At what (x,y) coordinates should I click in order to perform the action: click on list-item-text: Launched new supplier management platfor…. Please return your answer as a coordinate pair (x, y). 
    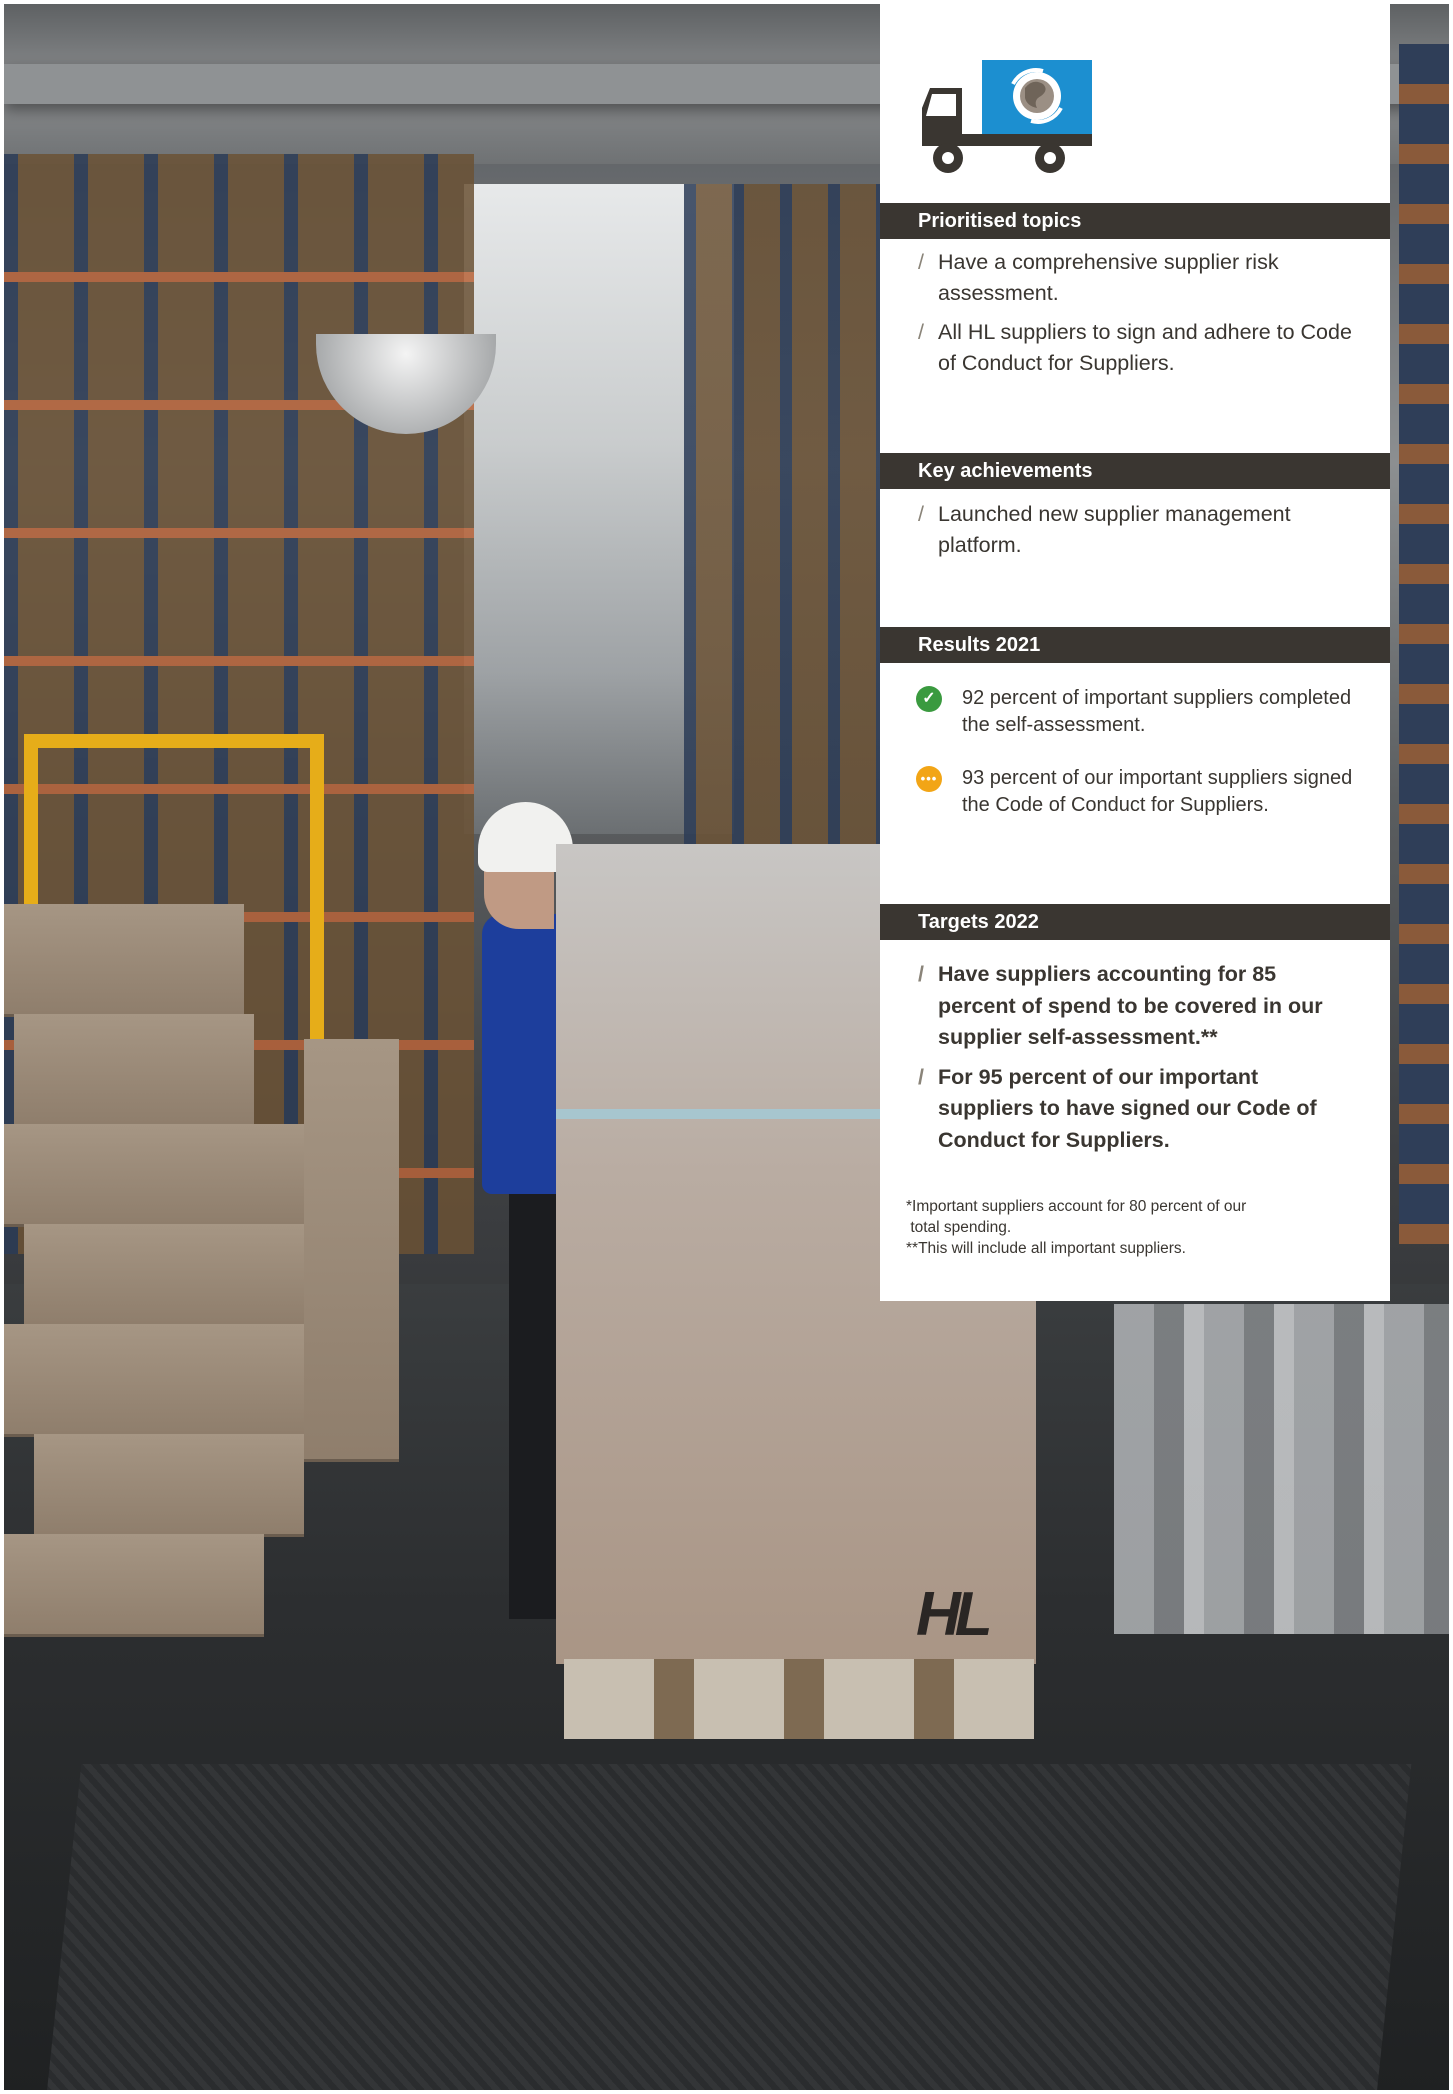
    Looking at the image, I should click on (1114, 529).